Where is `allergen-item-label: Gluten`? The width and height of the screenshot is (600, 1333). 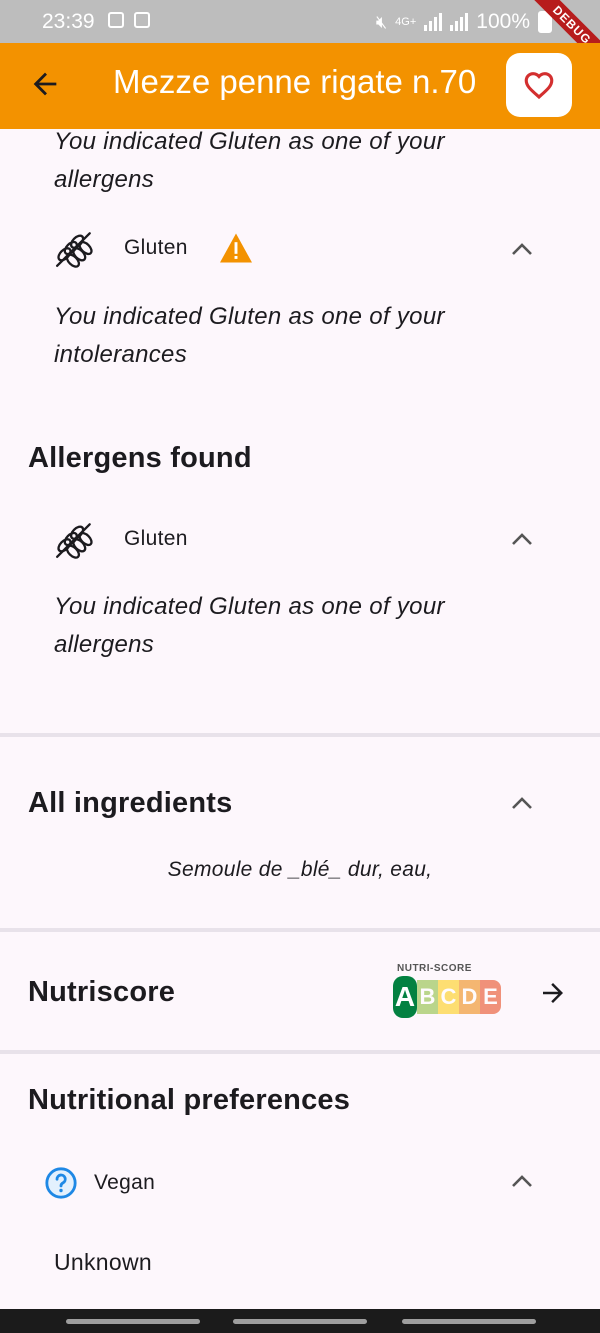
allergen-item-label: Gluten is located at coordinates (156, 538).